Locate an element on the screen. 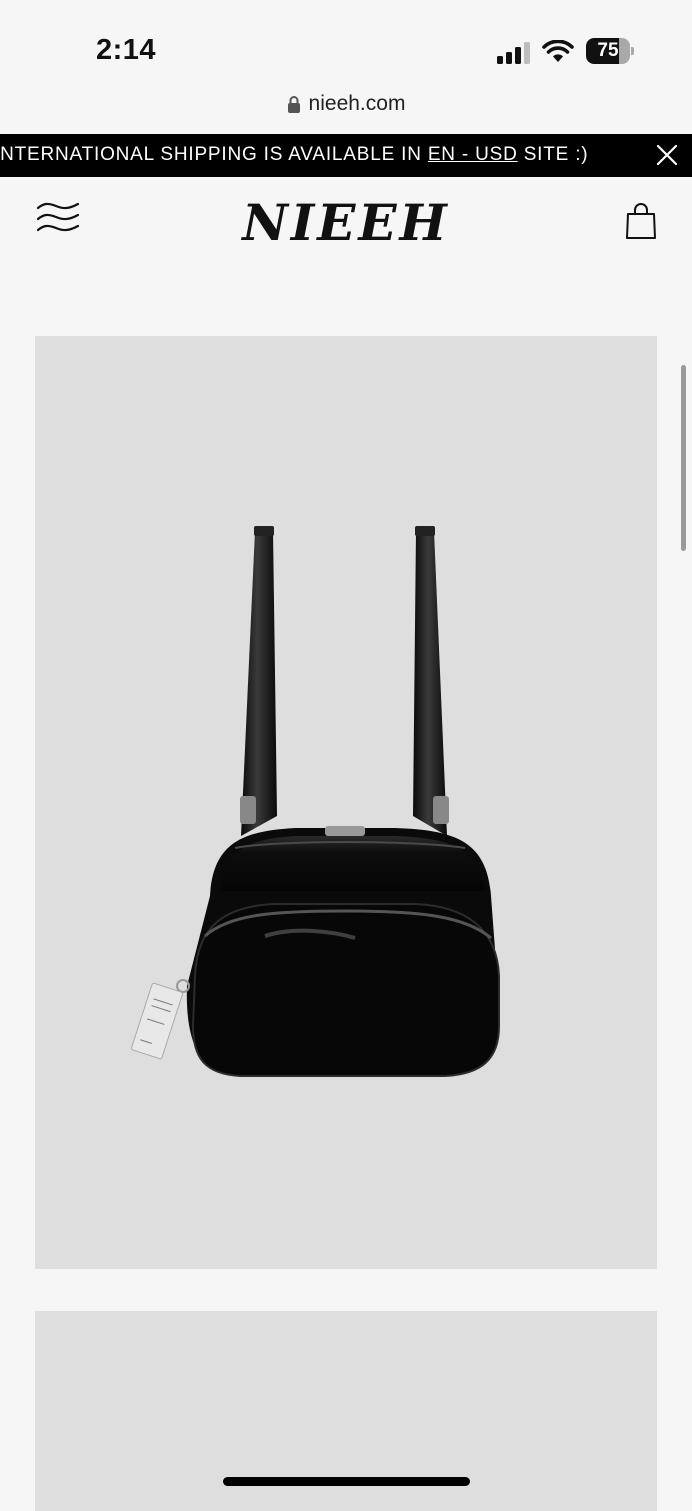 This screenshot has width=692, height=1511. scrollbar is located at coordinates (683, 458).